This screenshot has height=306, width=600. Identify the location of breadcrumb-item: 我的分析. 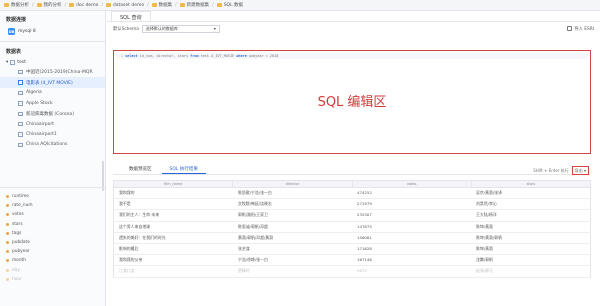
(49, 5).